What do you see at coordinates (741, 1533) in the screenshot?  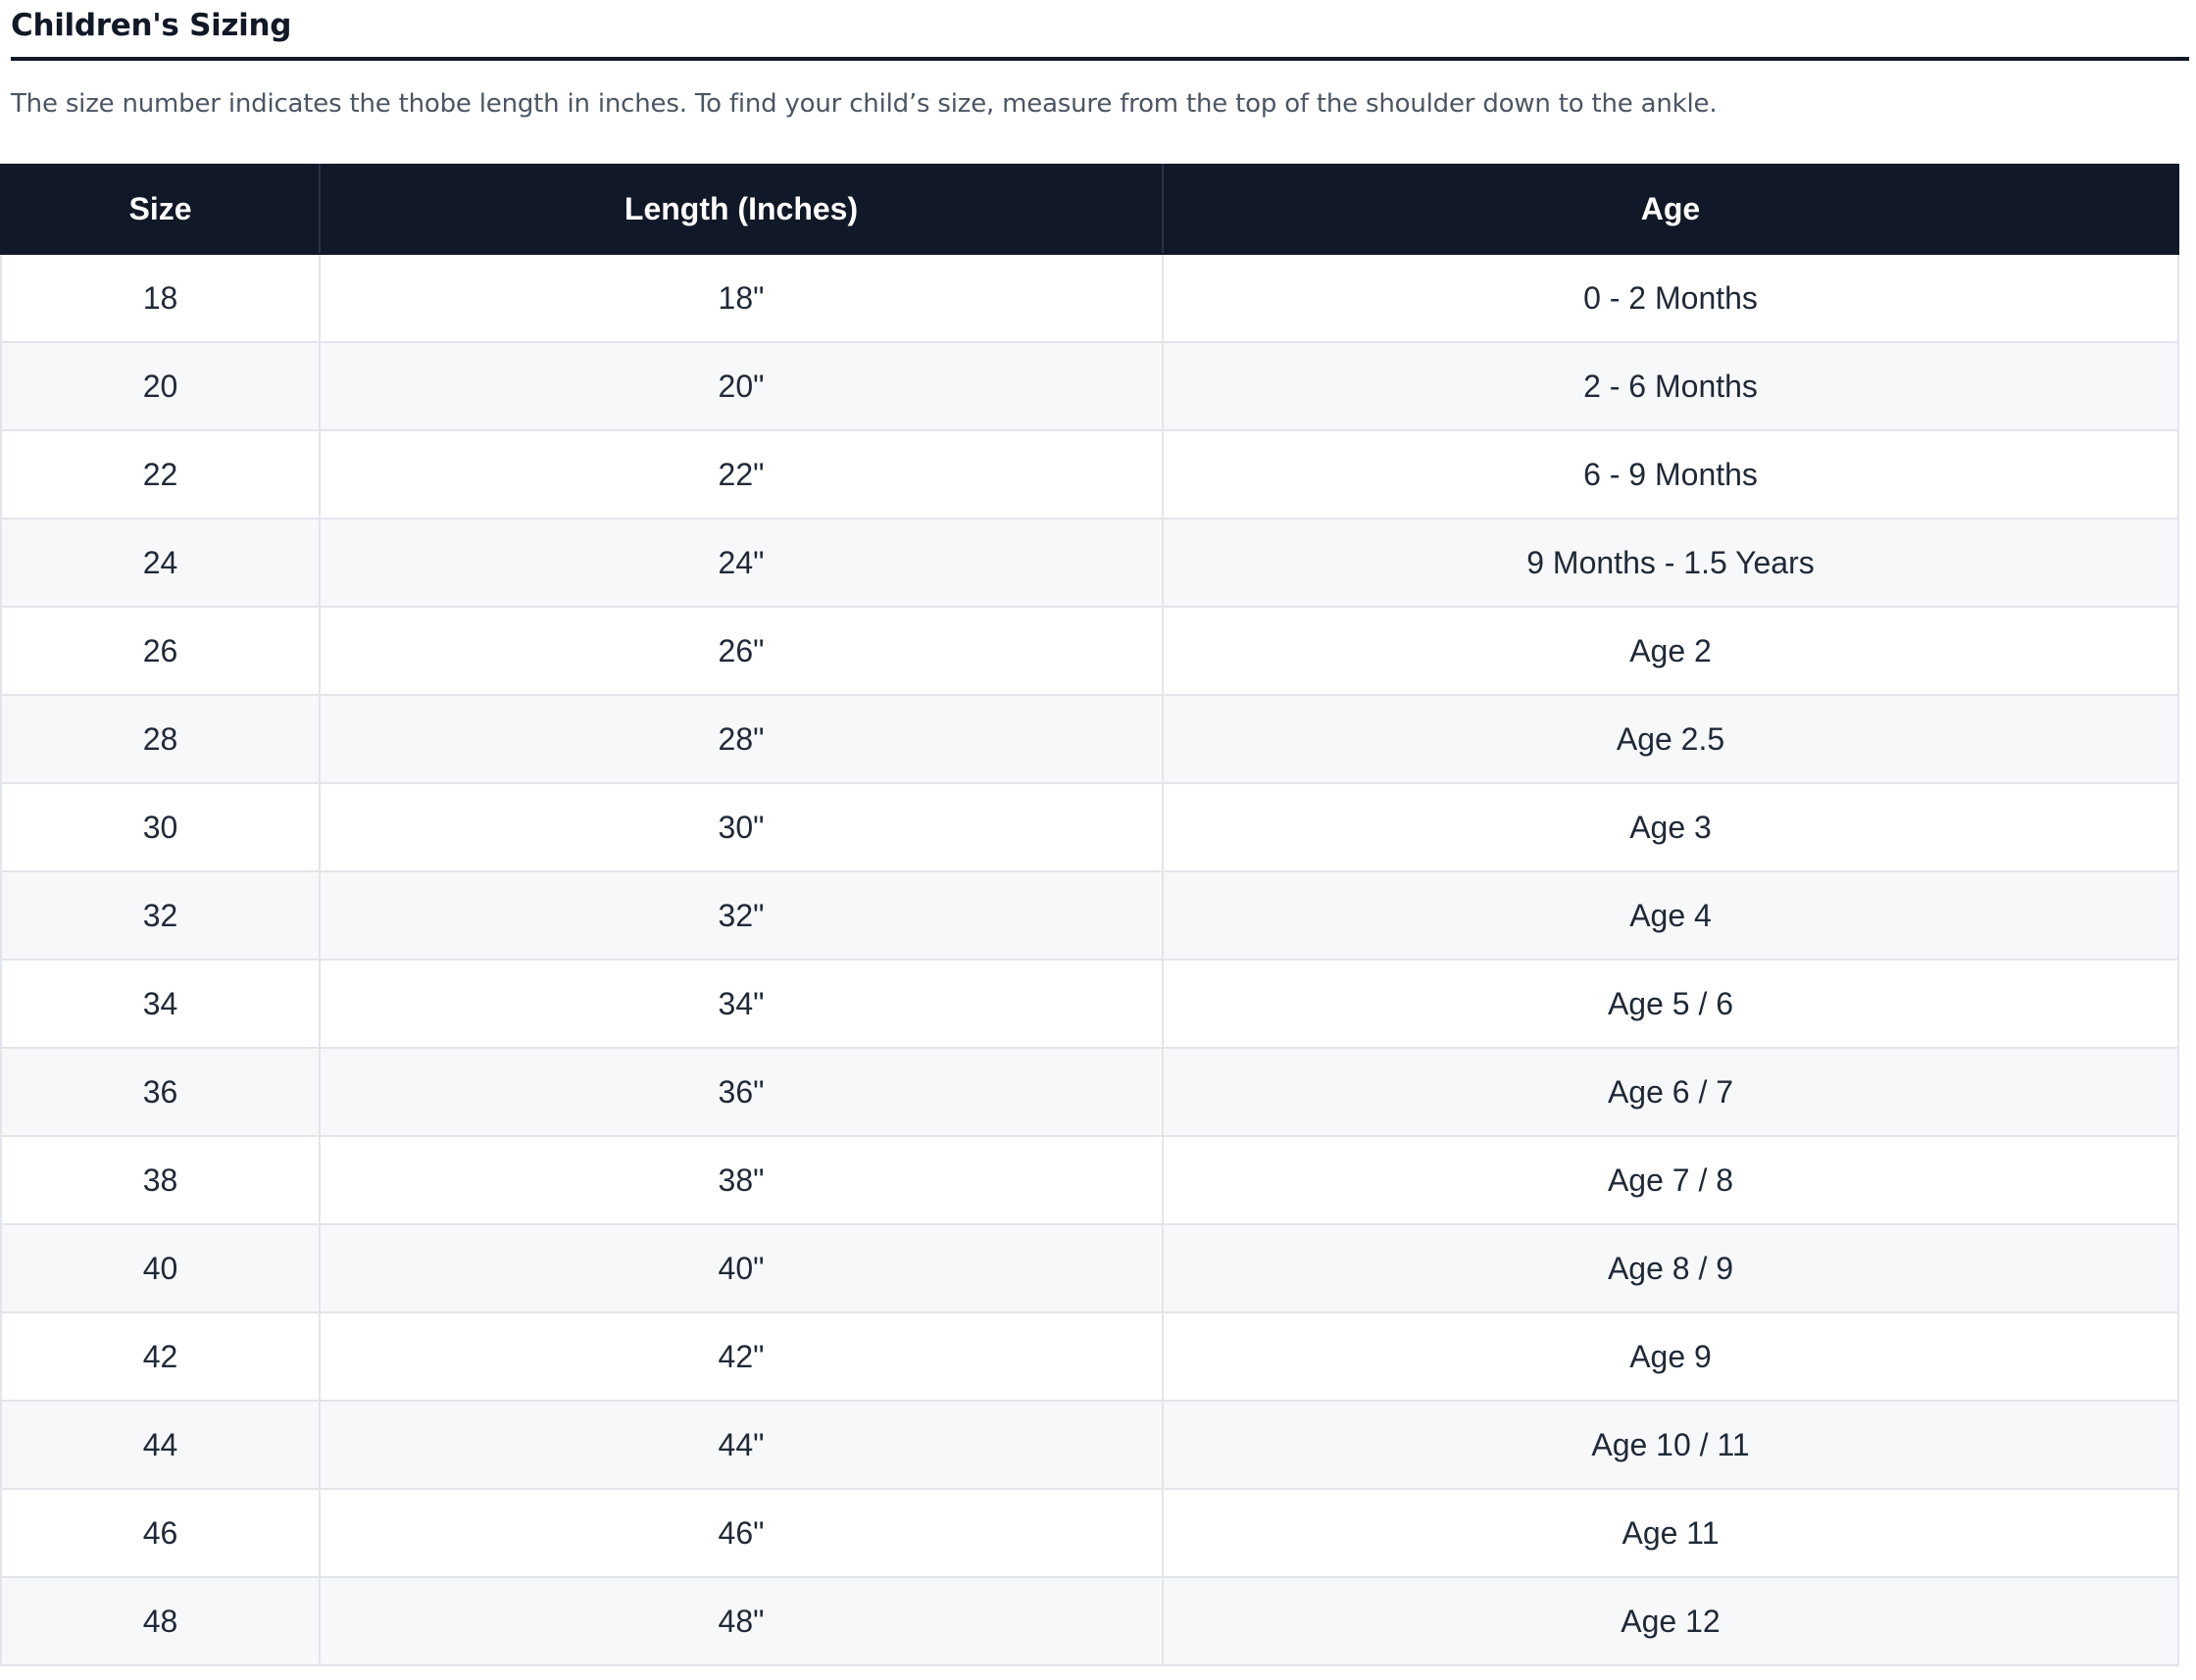 I see `length-cell: 46"` at bounding box center [741, 1533].